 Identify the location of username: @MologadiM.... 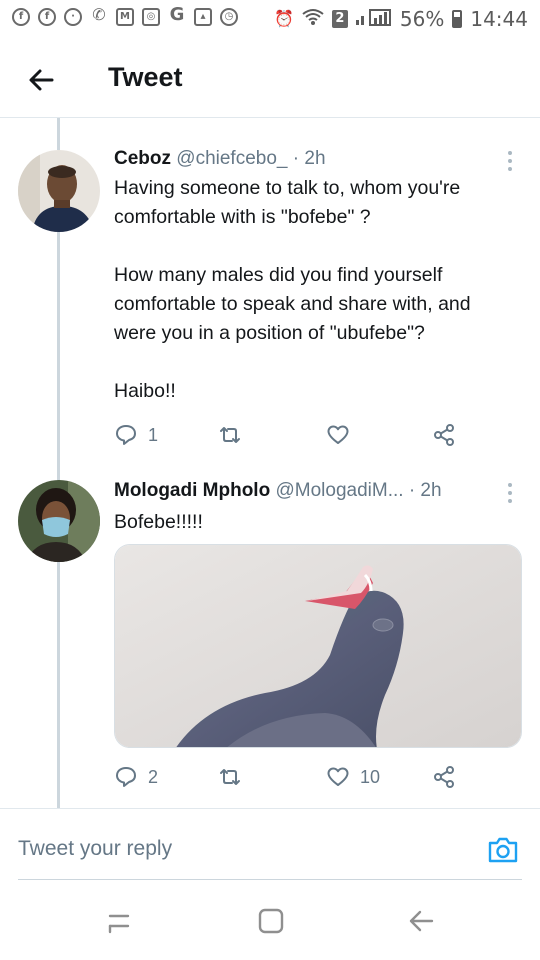
(339, 490).